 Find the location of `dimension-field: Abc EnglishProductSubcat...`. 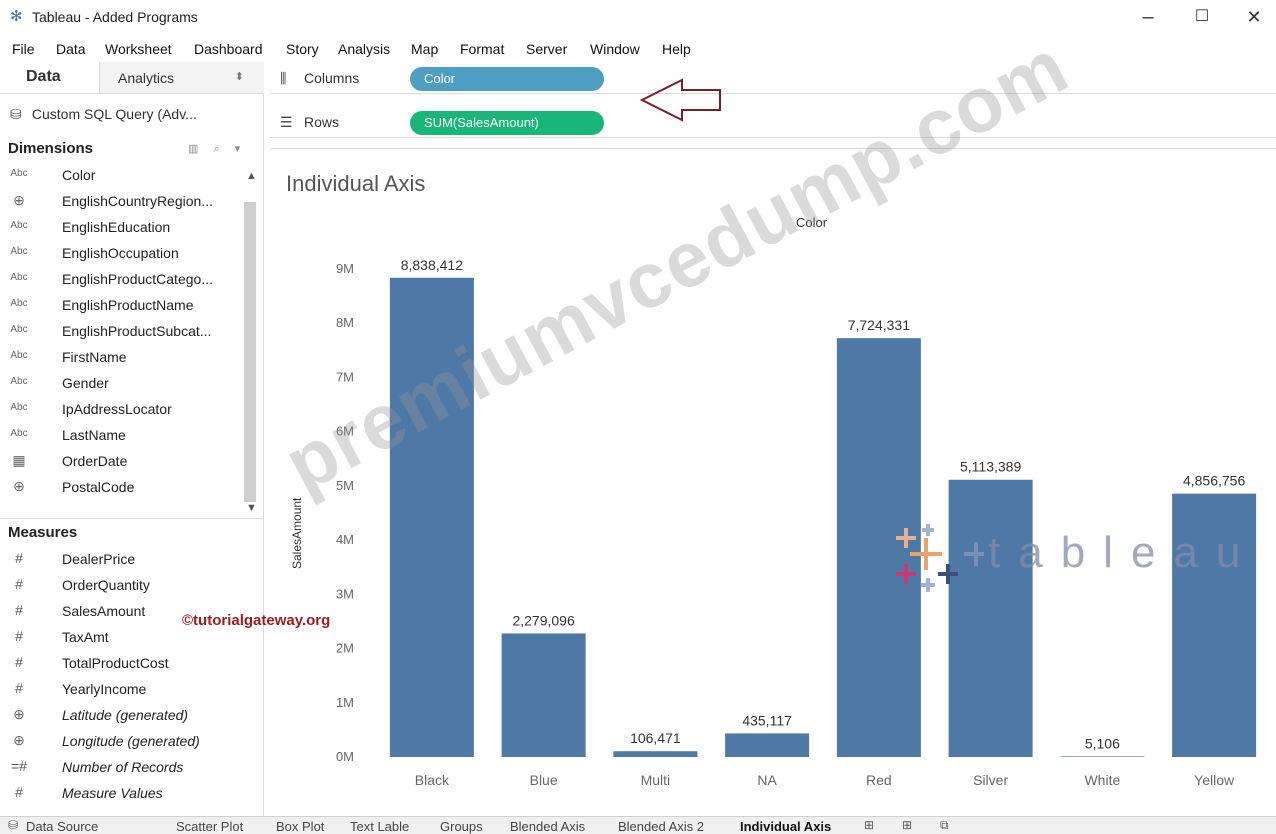

dimension-field: Abc EnglishProductSubcat... is located at coordinates (120, 335).